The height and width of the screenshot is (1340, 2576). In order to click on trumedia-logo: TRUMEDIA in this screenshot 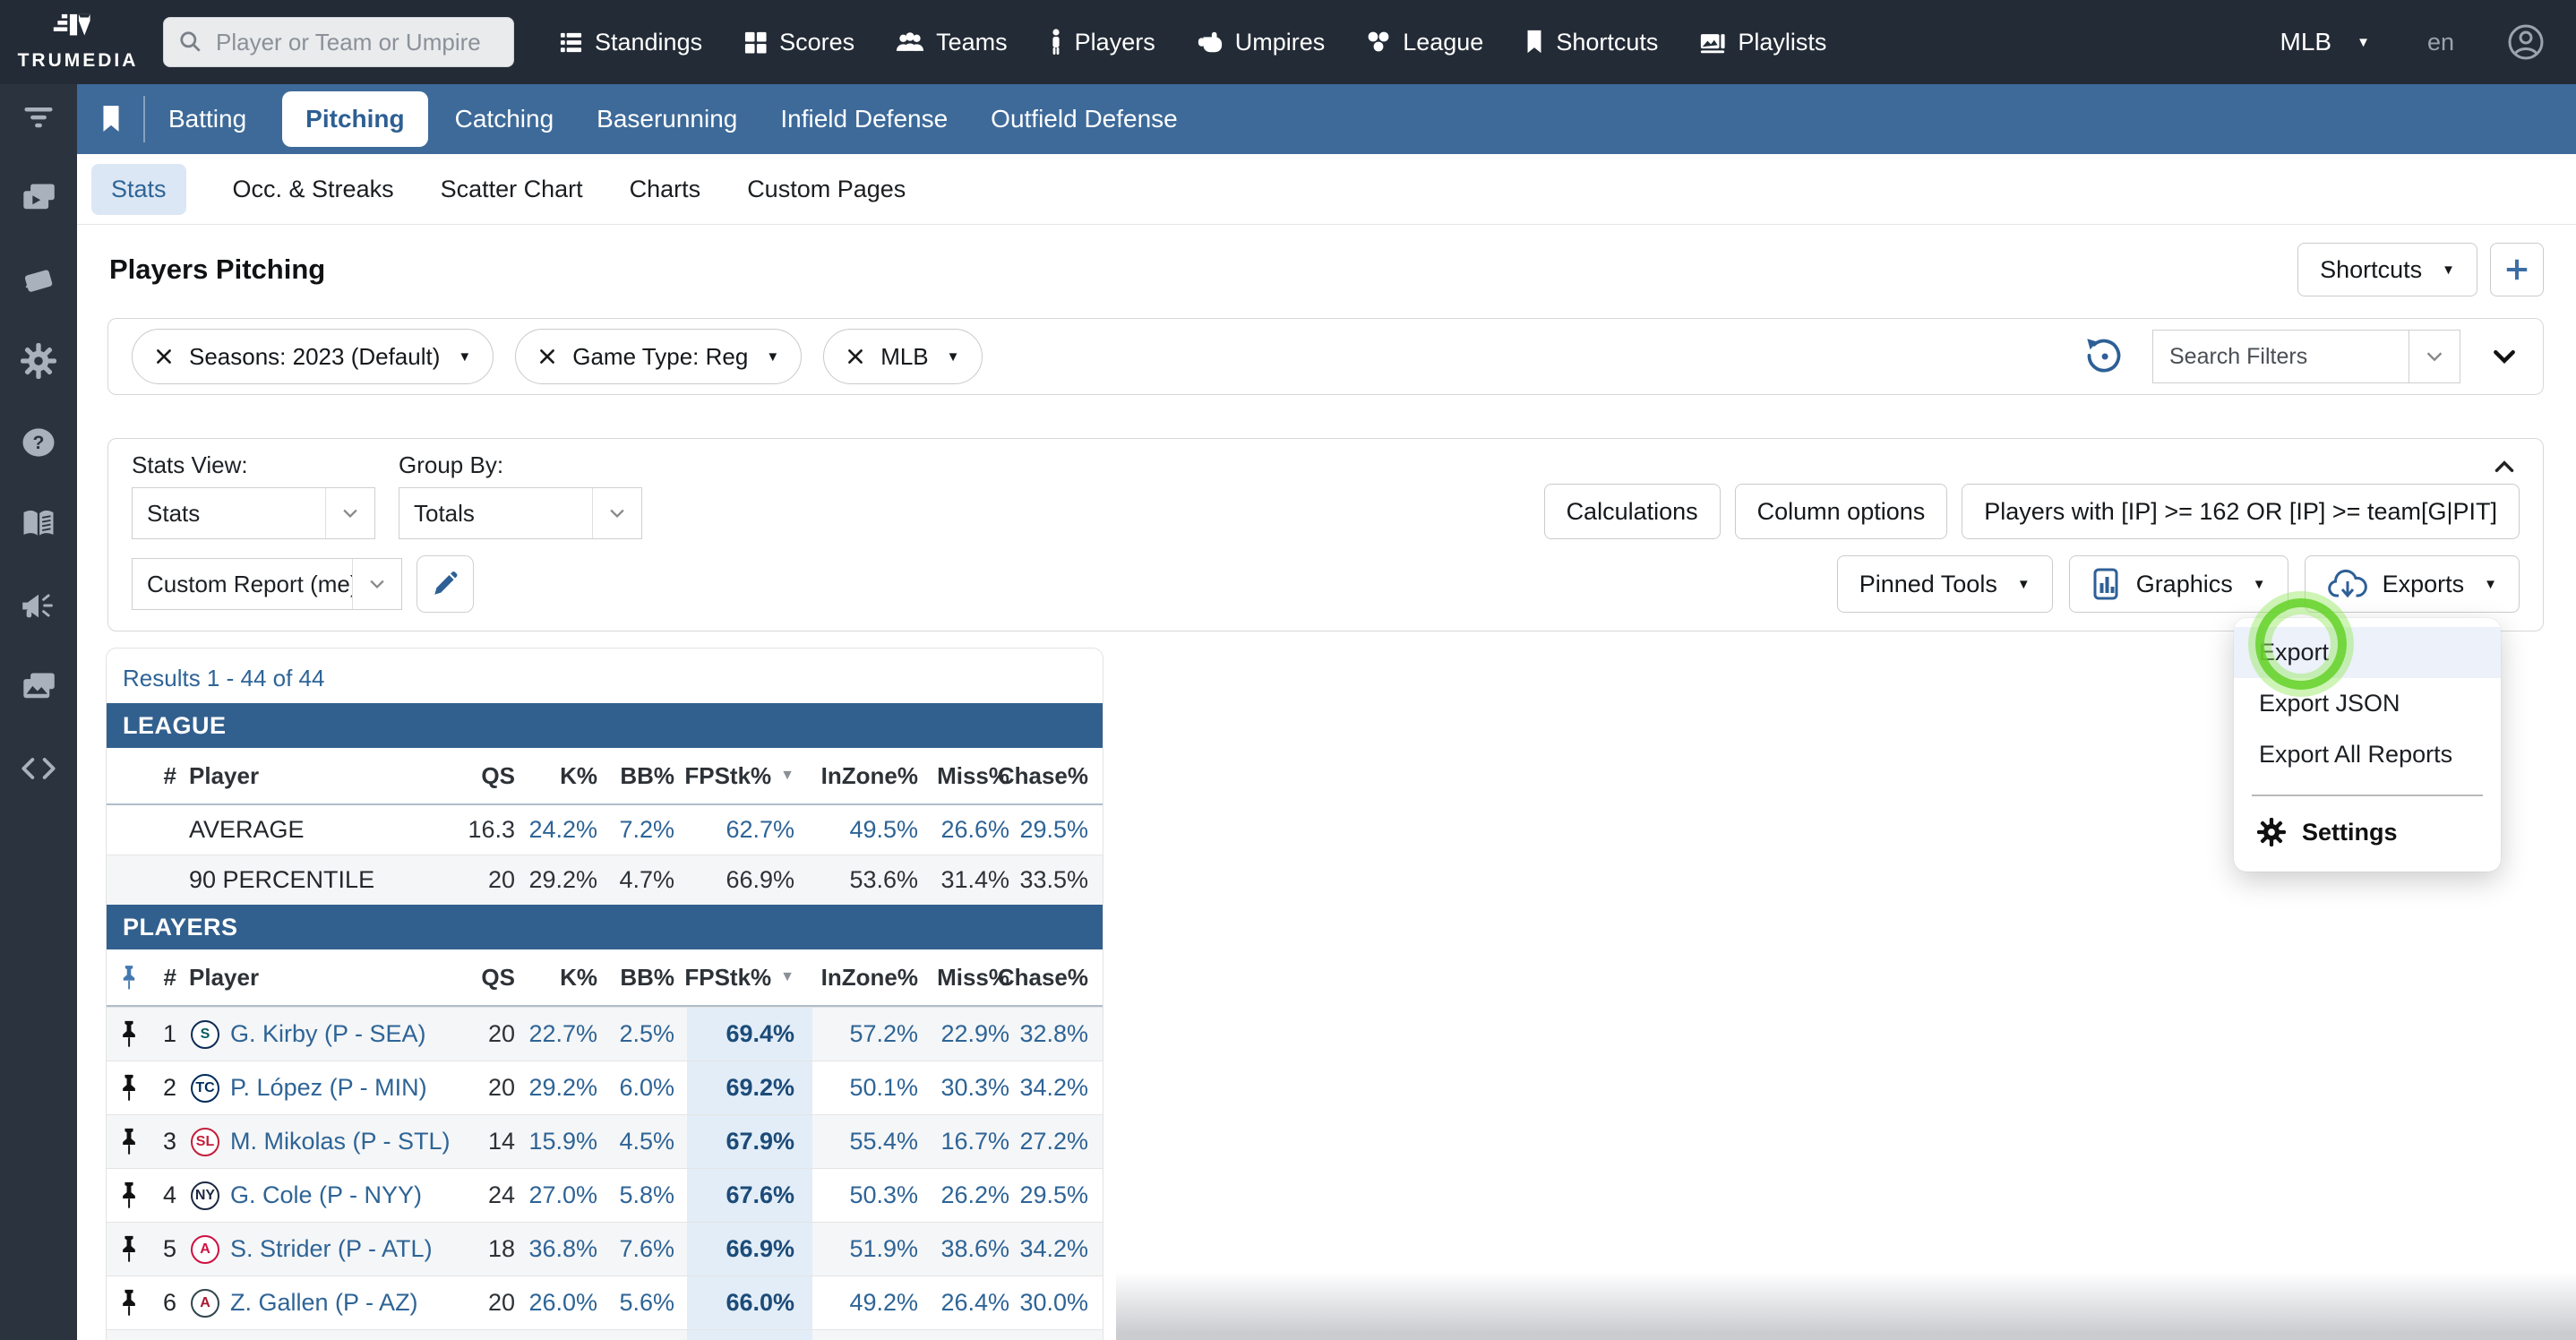, I will do `click(78, 42)`.